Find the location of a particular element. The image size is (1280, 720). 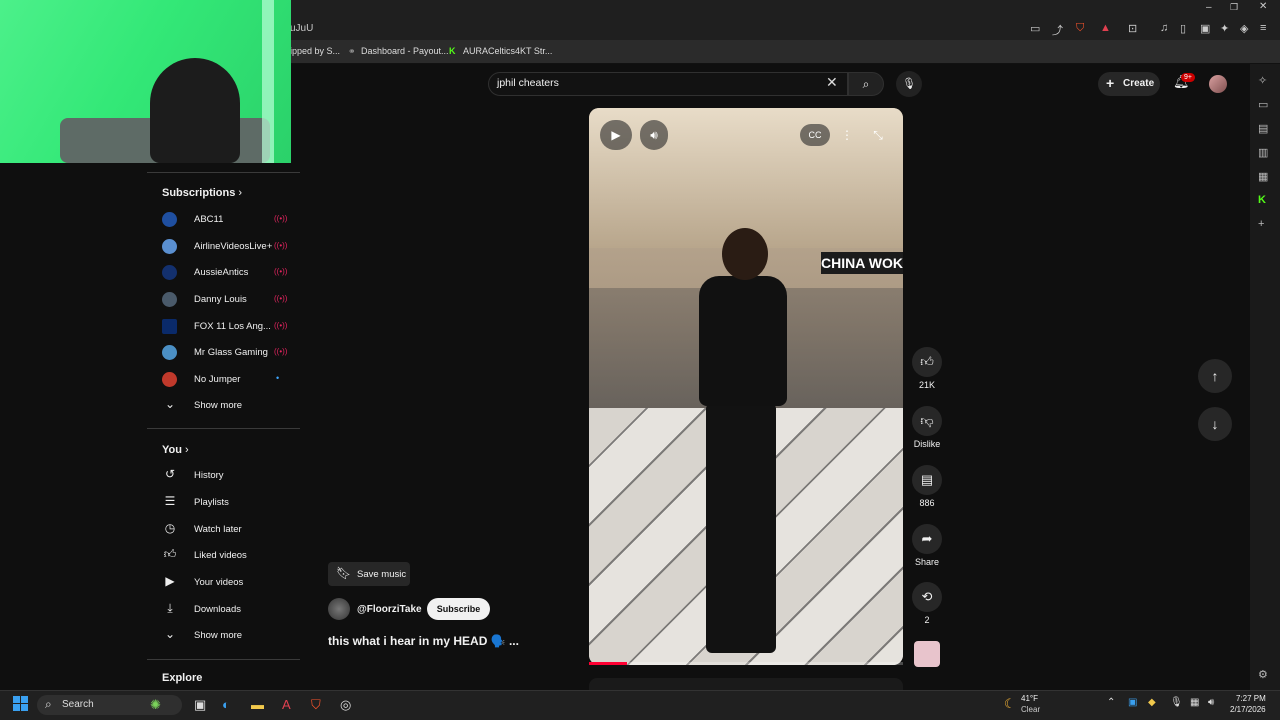

captions-button: CC is located at coordinates (815, 135).